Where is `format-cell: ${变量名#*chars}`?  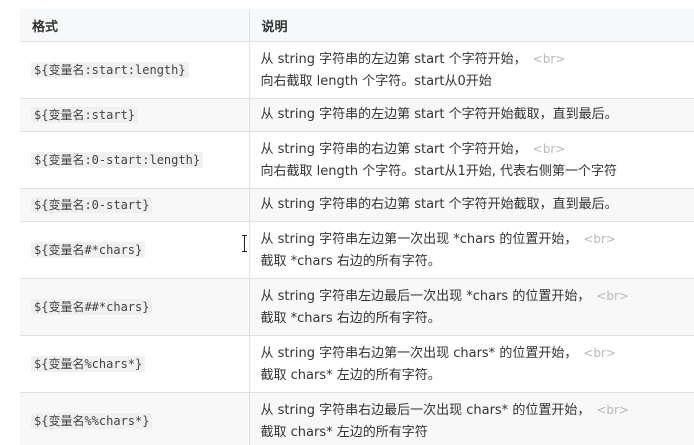 format-cell: ${变量名#*chars} is located at coordinates (135, 250).